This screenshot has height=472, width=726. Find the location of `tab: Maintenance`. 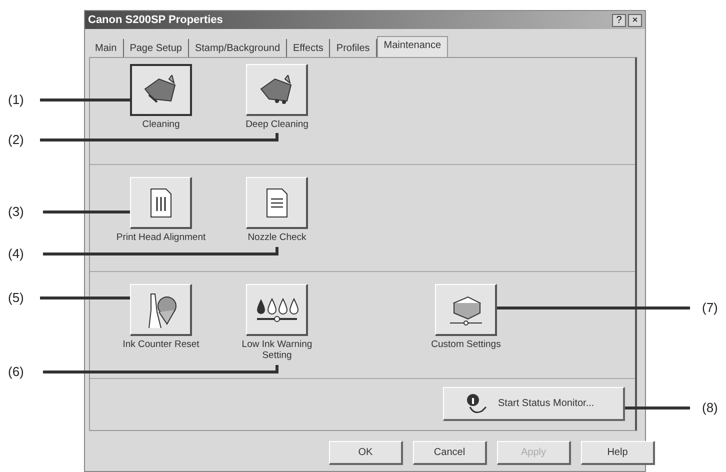

tab: Maintenance is located at coordinates (412, 46).